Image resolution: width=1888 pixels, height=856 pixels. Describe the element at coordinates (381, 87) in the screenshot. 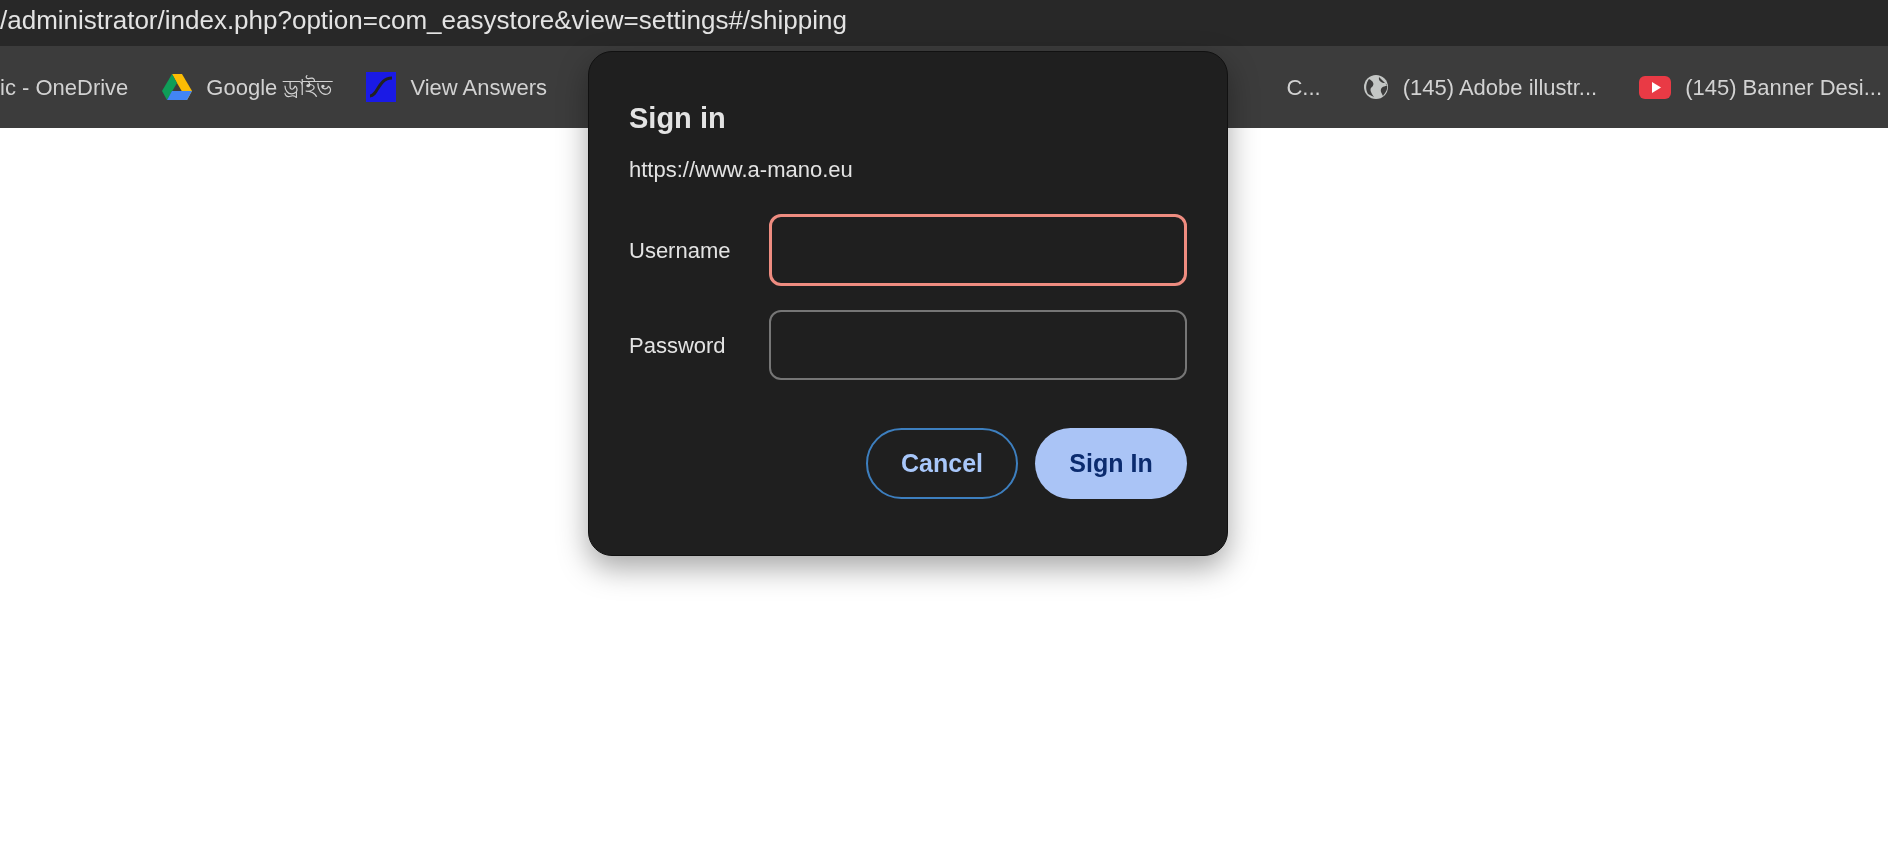

I see `answers-icon` at that location.